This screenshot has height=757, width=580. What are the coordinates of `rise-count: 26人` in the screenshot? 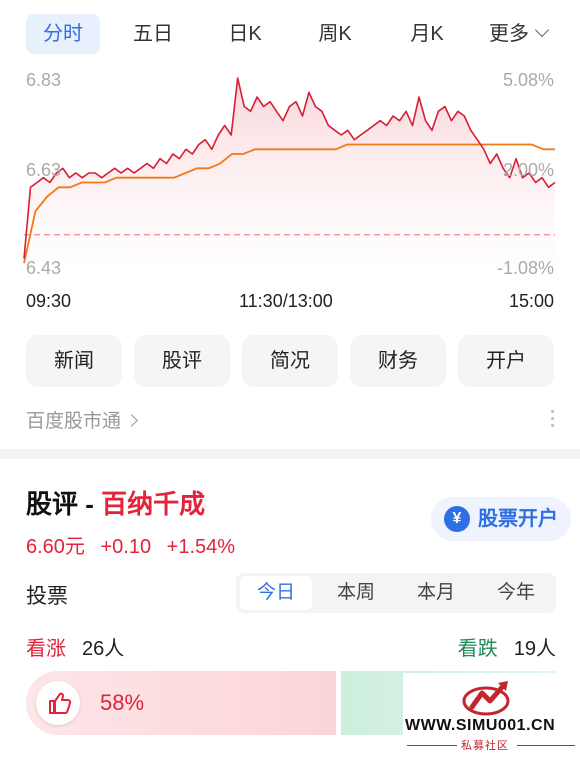 It's located at (103, 649).